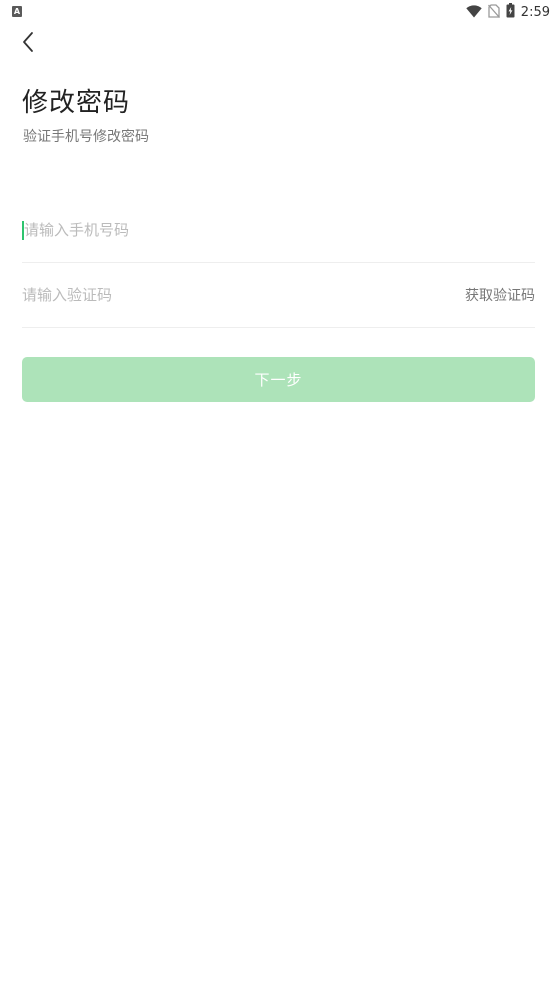 Image resolution: width=557 pixels, height=995 pixels. I want to click on get-code-button: 获取验证码, so click(500, 295).